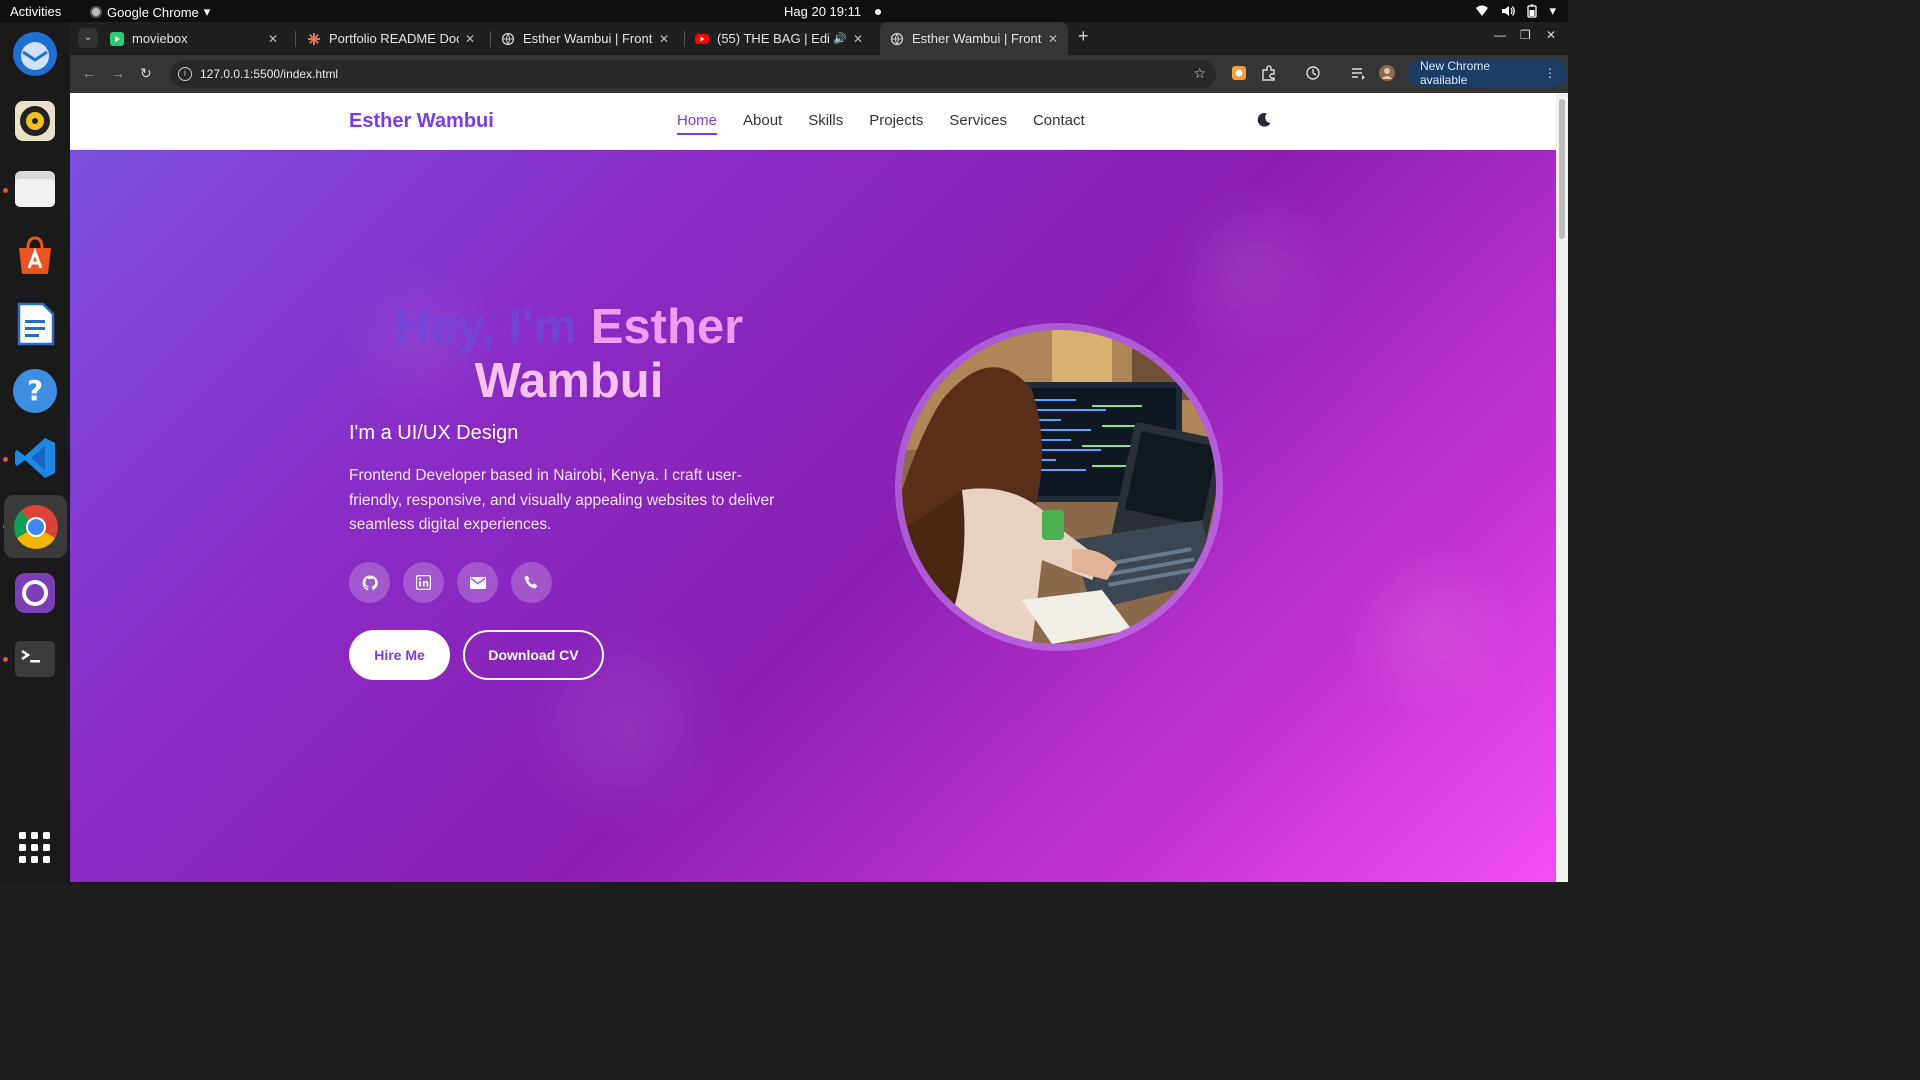  I want to click on new-tab-button: +, so click(1083, 36).